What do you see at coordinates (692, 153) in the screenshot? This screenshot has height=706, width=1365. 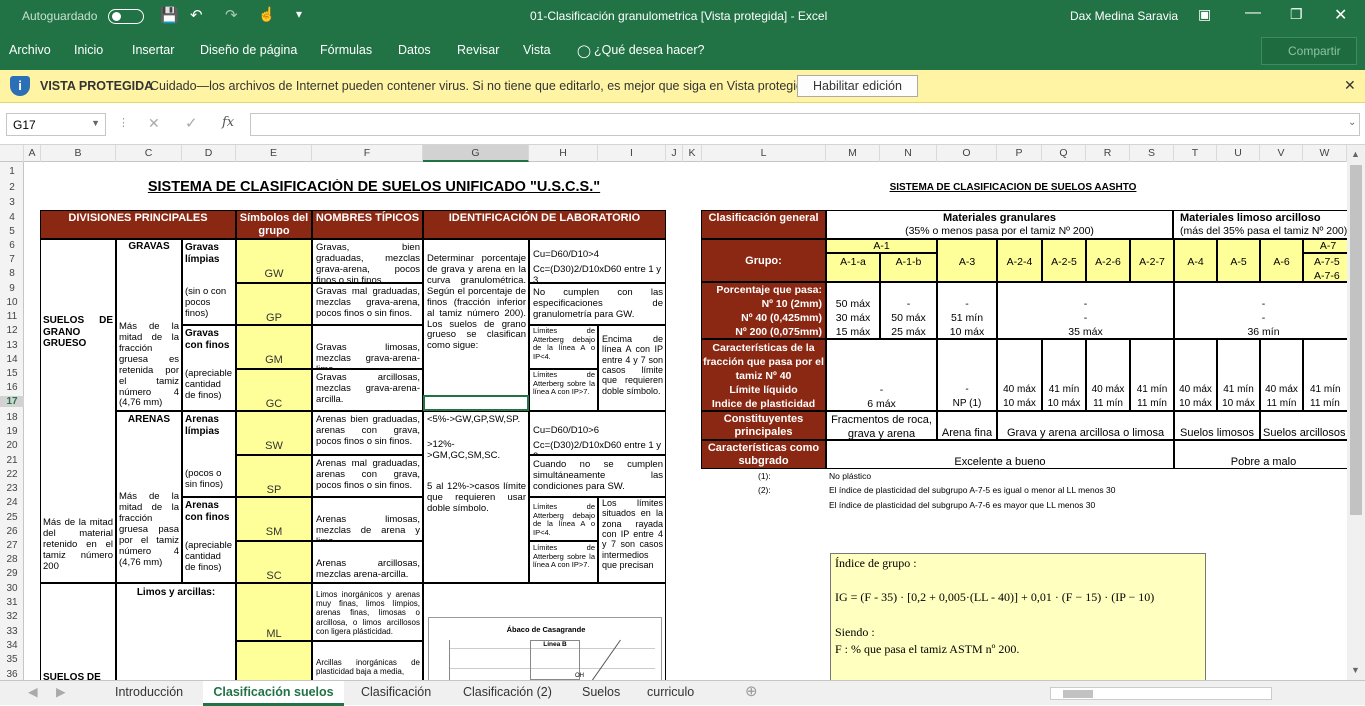 I see `col-k: K` at bounding box center [692, 153].